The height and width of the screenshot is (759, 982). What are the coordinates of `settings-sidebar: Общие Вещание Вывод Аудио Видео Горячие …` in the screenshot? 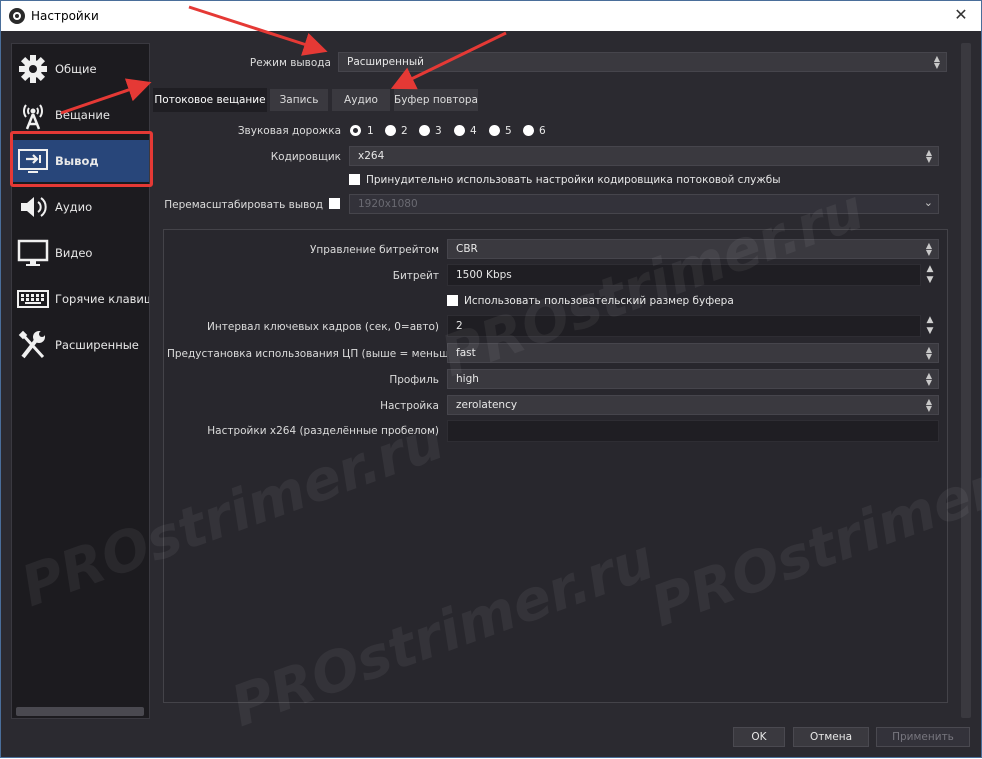 It's located at (80, 381).